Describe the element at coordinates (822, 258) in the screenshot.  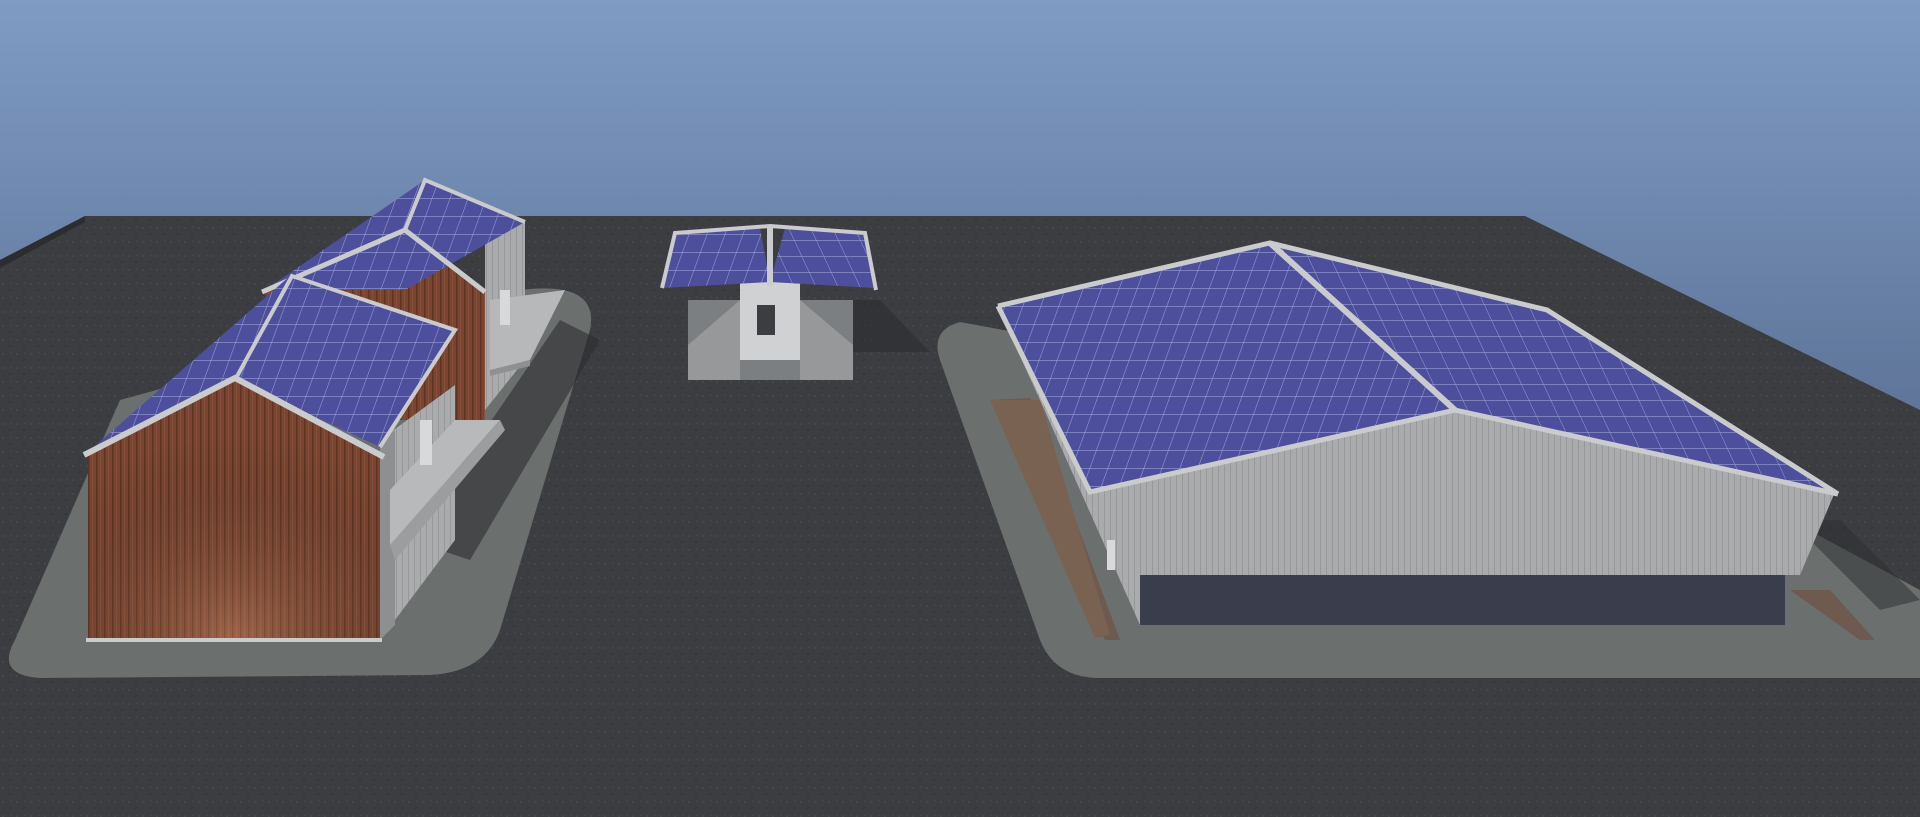
I see `pavilion-roof-right` at that location.